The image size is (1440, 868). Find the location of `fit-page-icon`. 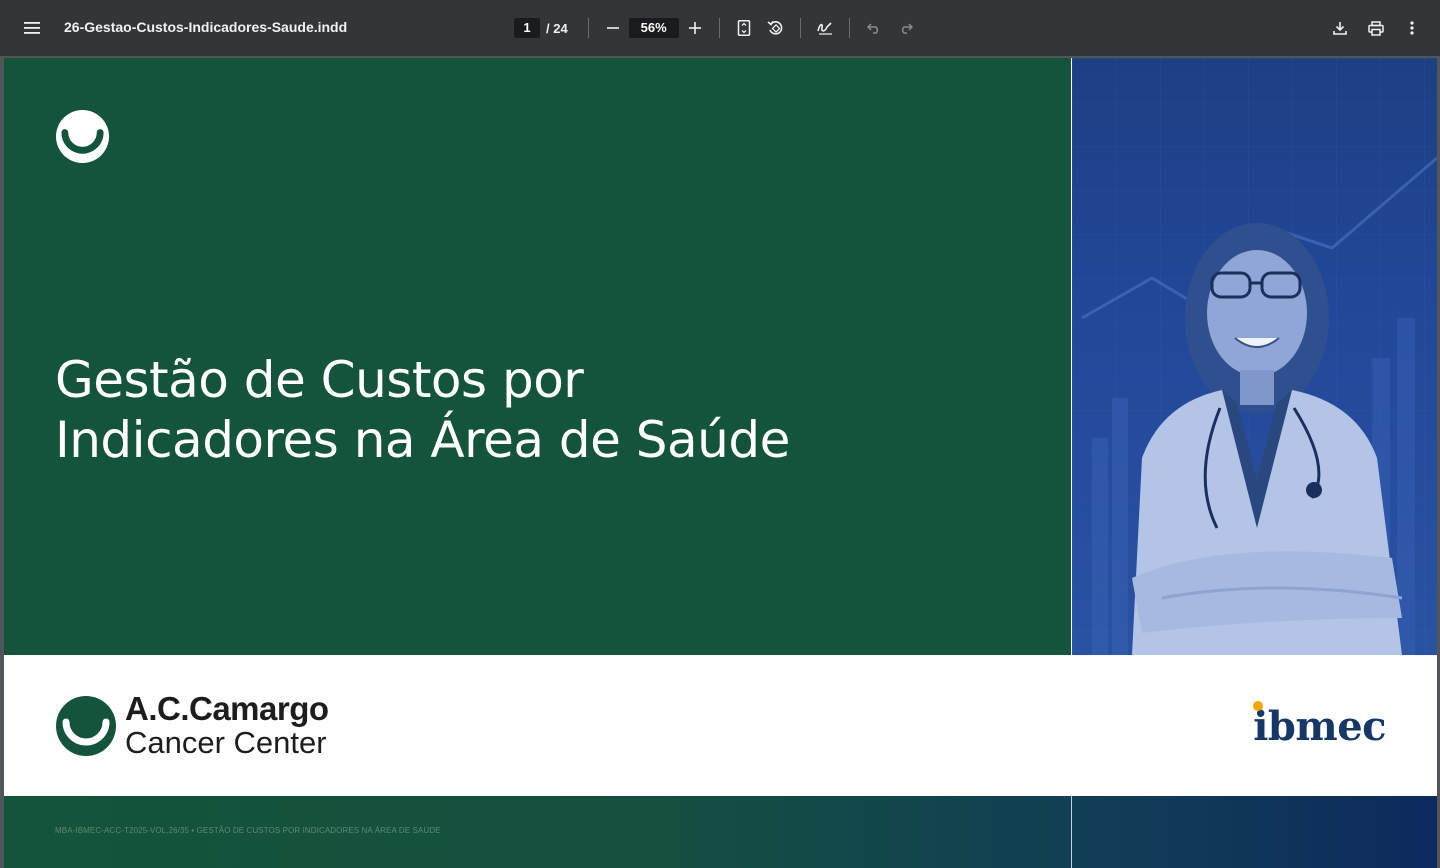

fit-page-icon is located at coordinates (743, 28).